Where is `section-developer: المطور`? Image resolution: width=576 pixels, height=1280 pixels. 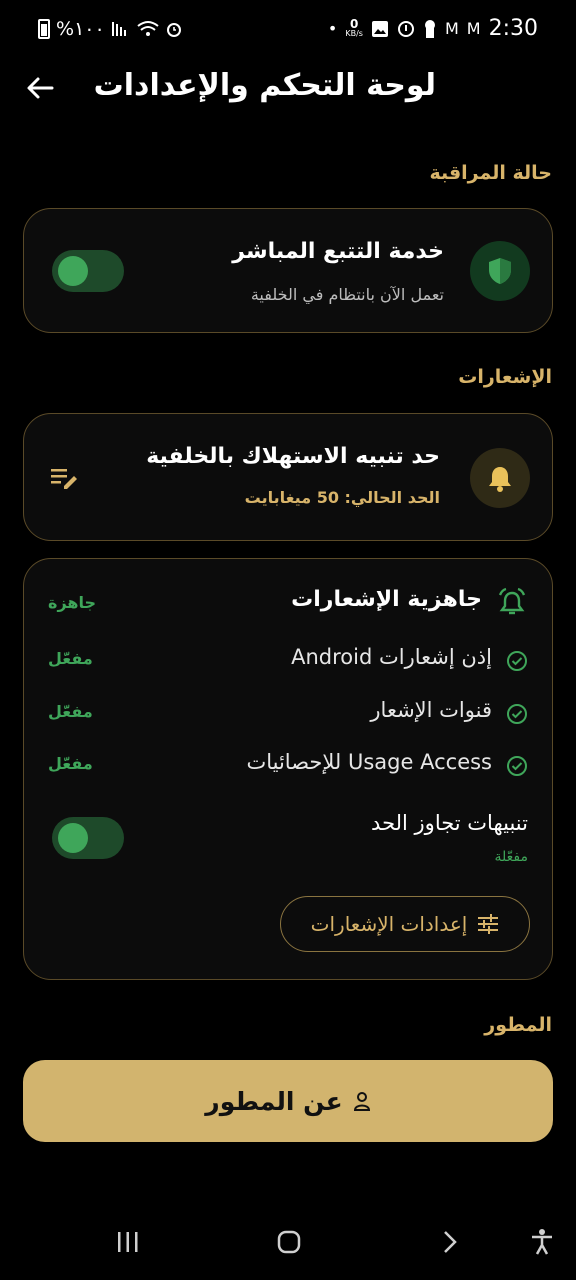 section-developer: المطور is located at coordinates (518, 1025).